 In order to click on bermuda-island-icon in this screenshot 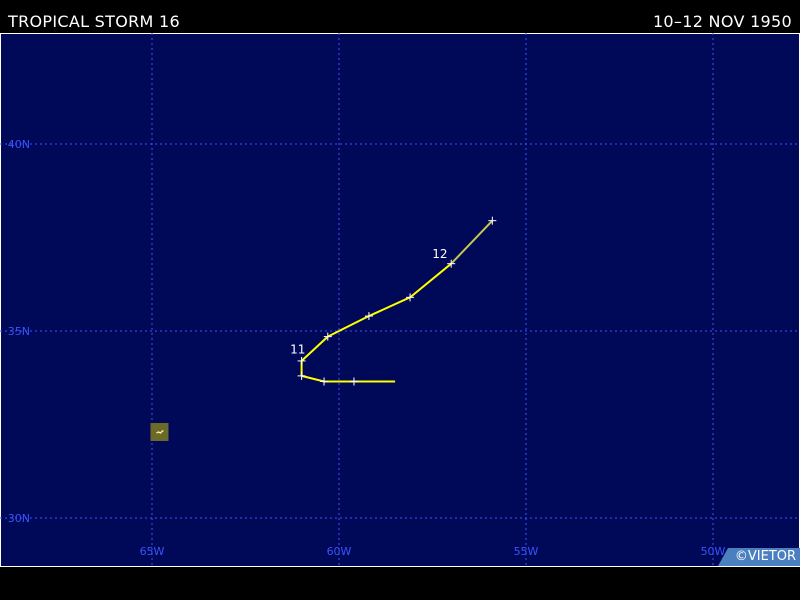, I will do `click(159, 431)`.